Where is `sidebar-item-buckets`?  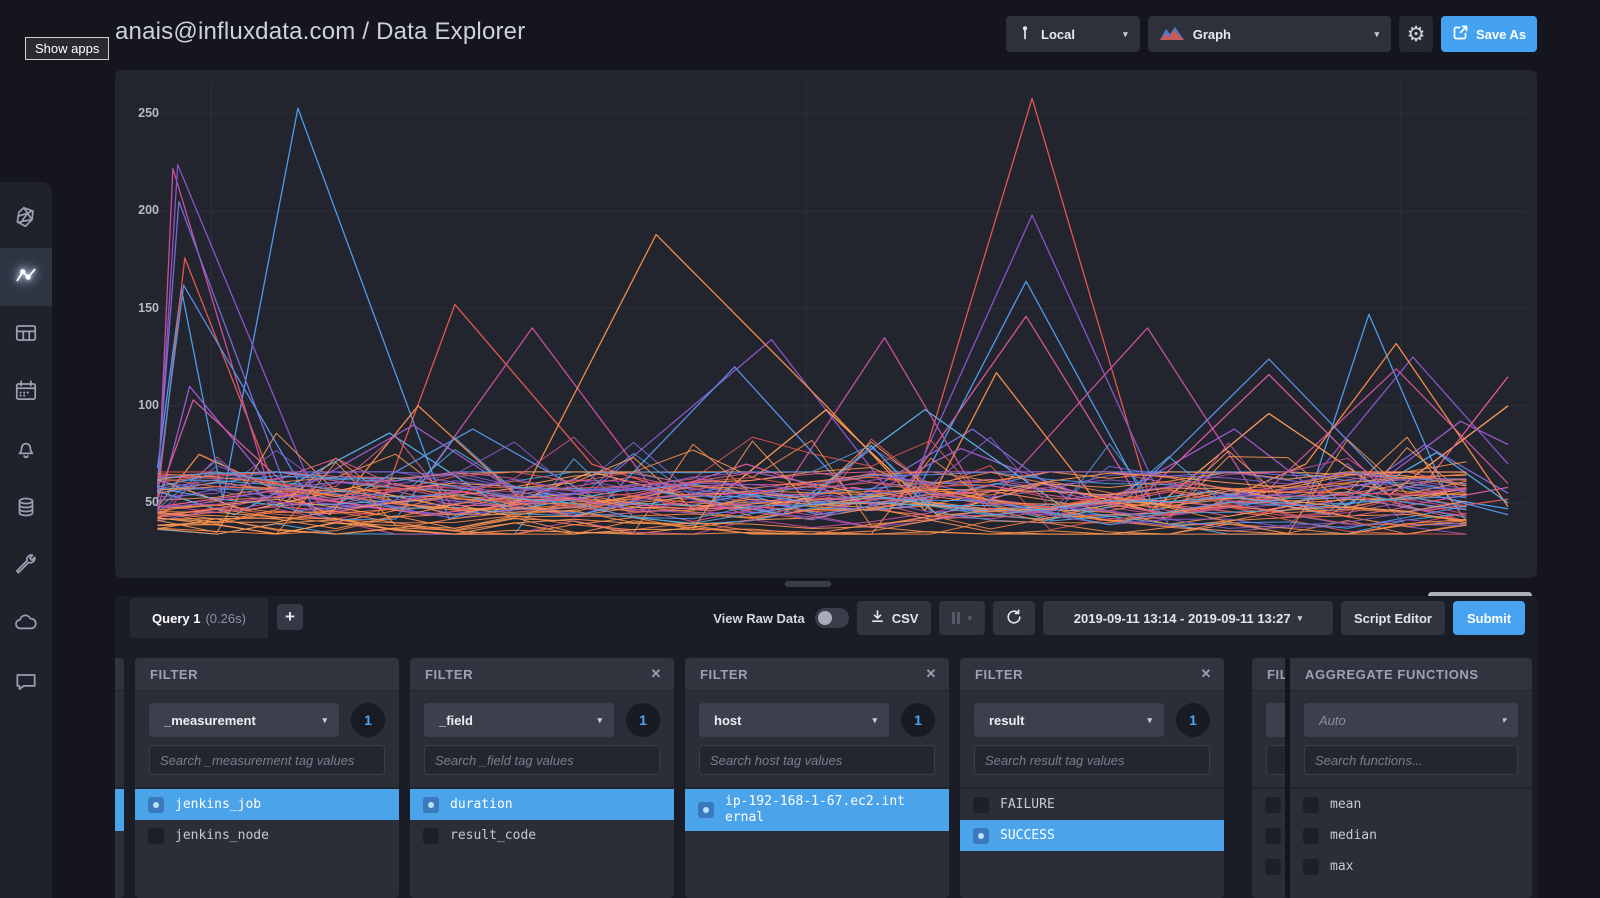 sidebar-item-buckets is located at coordinates (26, 509).